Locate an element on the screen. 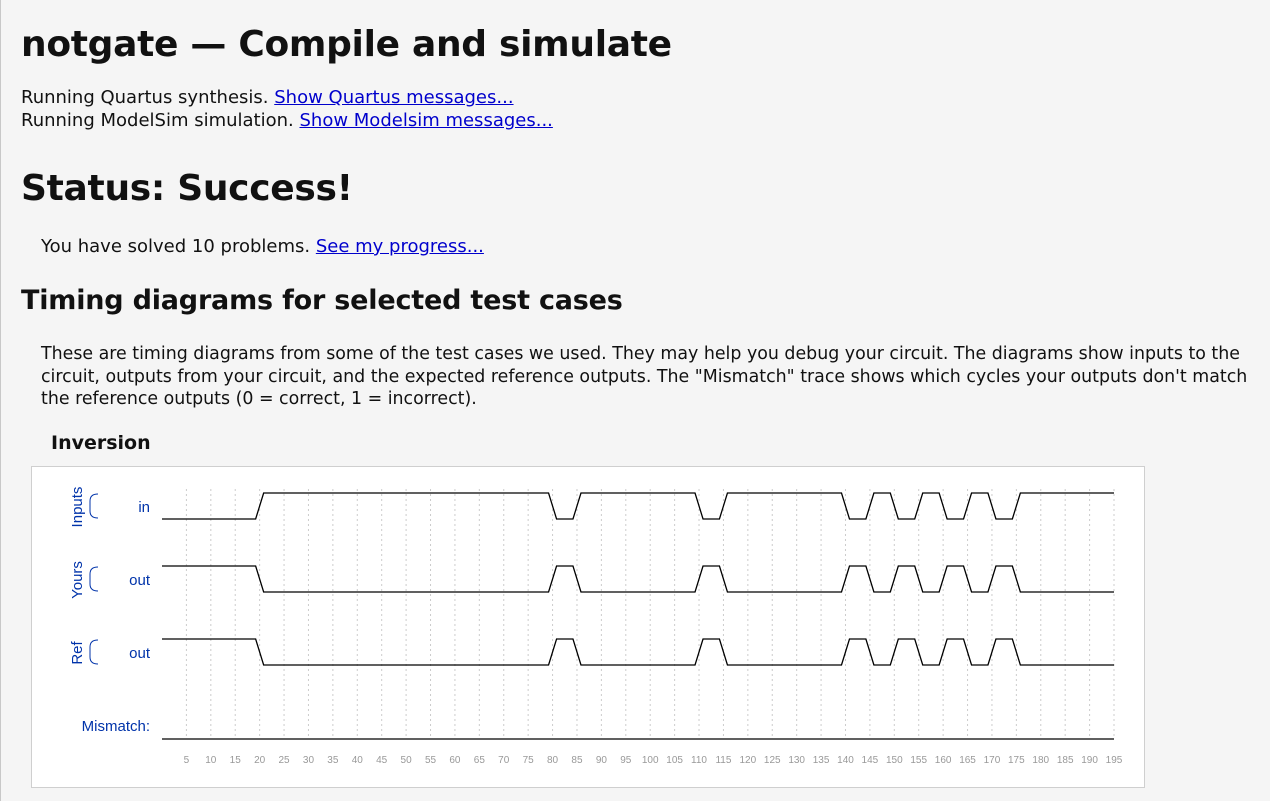 The width and height of the screenshot is (1270, 801). time-tick-label: 145 is located at coordinates (870, 760).